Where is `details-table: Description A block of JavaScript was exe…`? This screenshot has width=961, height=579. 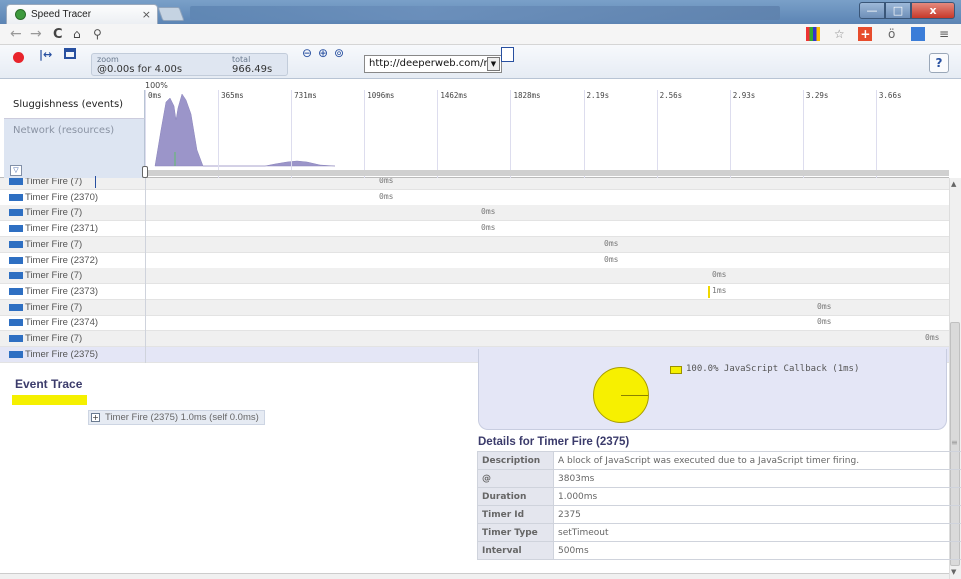 details-table: Description A block of JavaScript was exe… is located at coordinates (719, 505).